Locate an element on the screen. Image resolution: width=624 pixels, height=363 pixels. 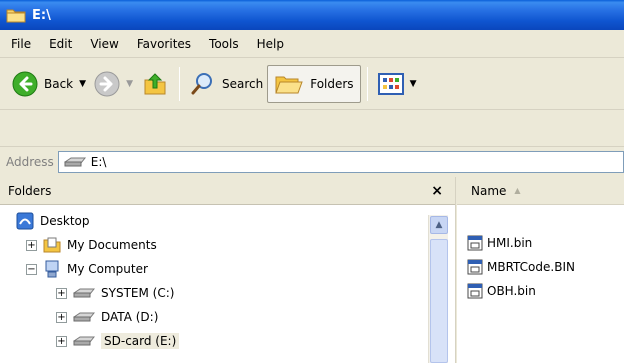
menu-file: File is located at coordinates (21, 44).